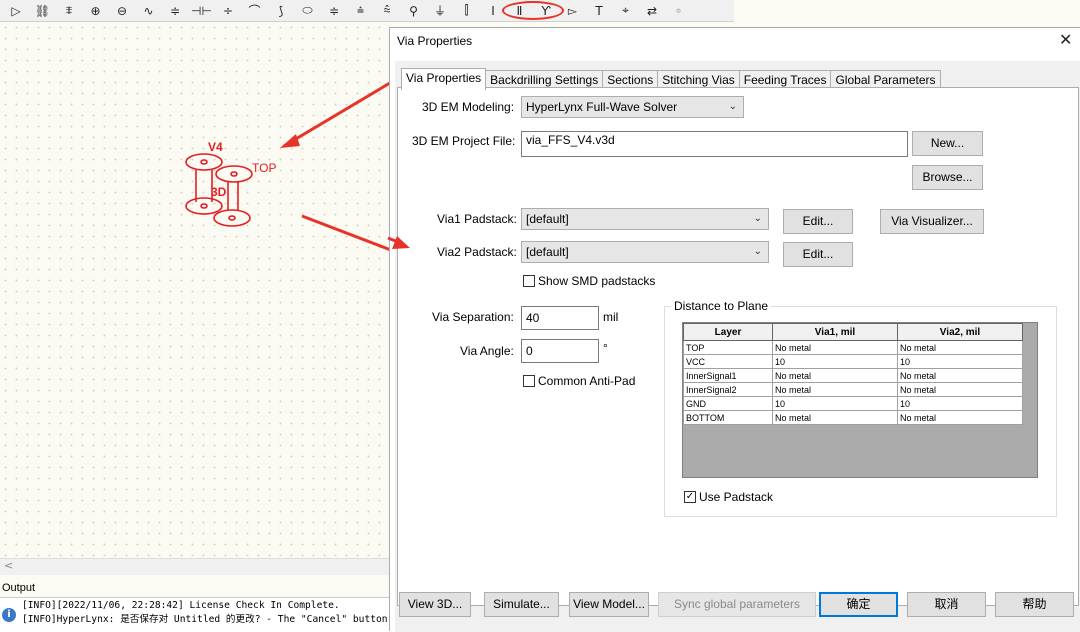 The image size is (1080, 632). Describe the element at coordinates (336, 114) in the screenshot. I see `arrow-to-via` at that location.